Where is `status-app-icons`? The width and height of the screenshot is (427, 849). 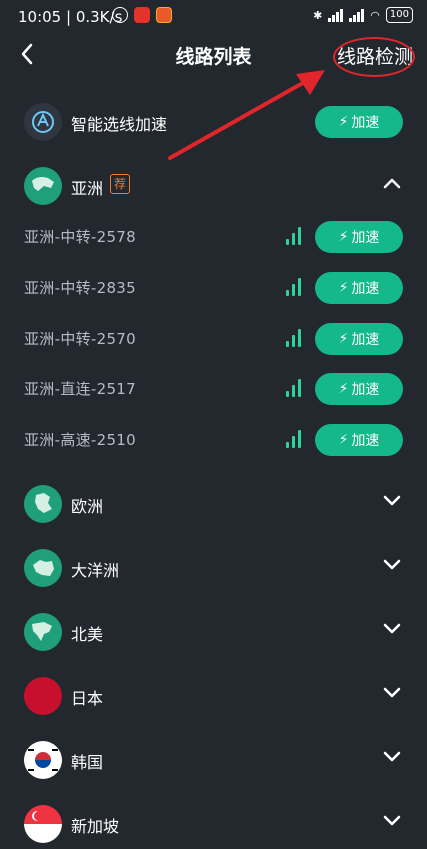 status-app-icons is located at coordinates (142, 15).